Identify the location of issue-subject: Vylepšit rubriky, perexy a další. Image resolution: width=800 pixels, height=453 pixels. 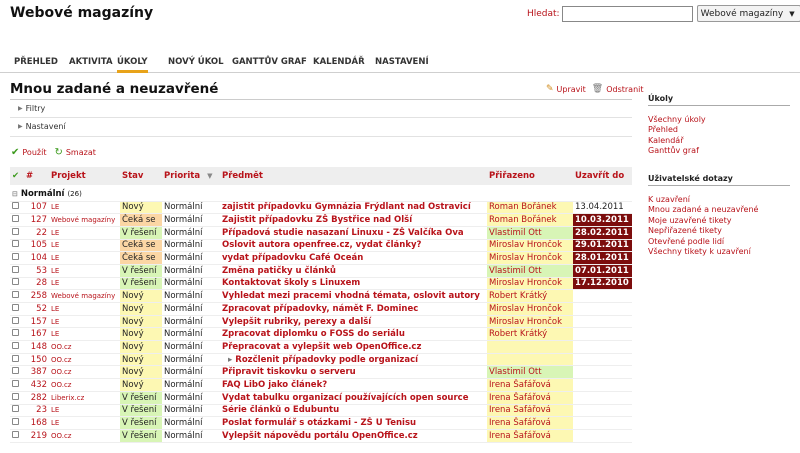
(353, 322).